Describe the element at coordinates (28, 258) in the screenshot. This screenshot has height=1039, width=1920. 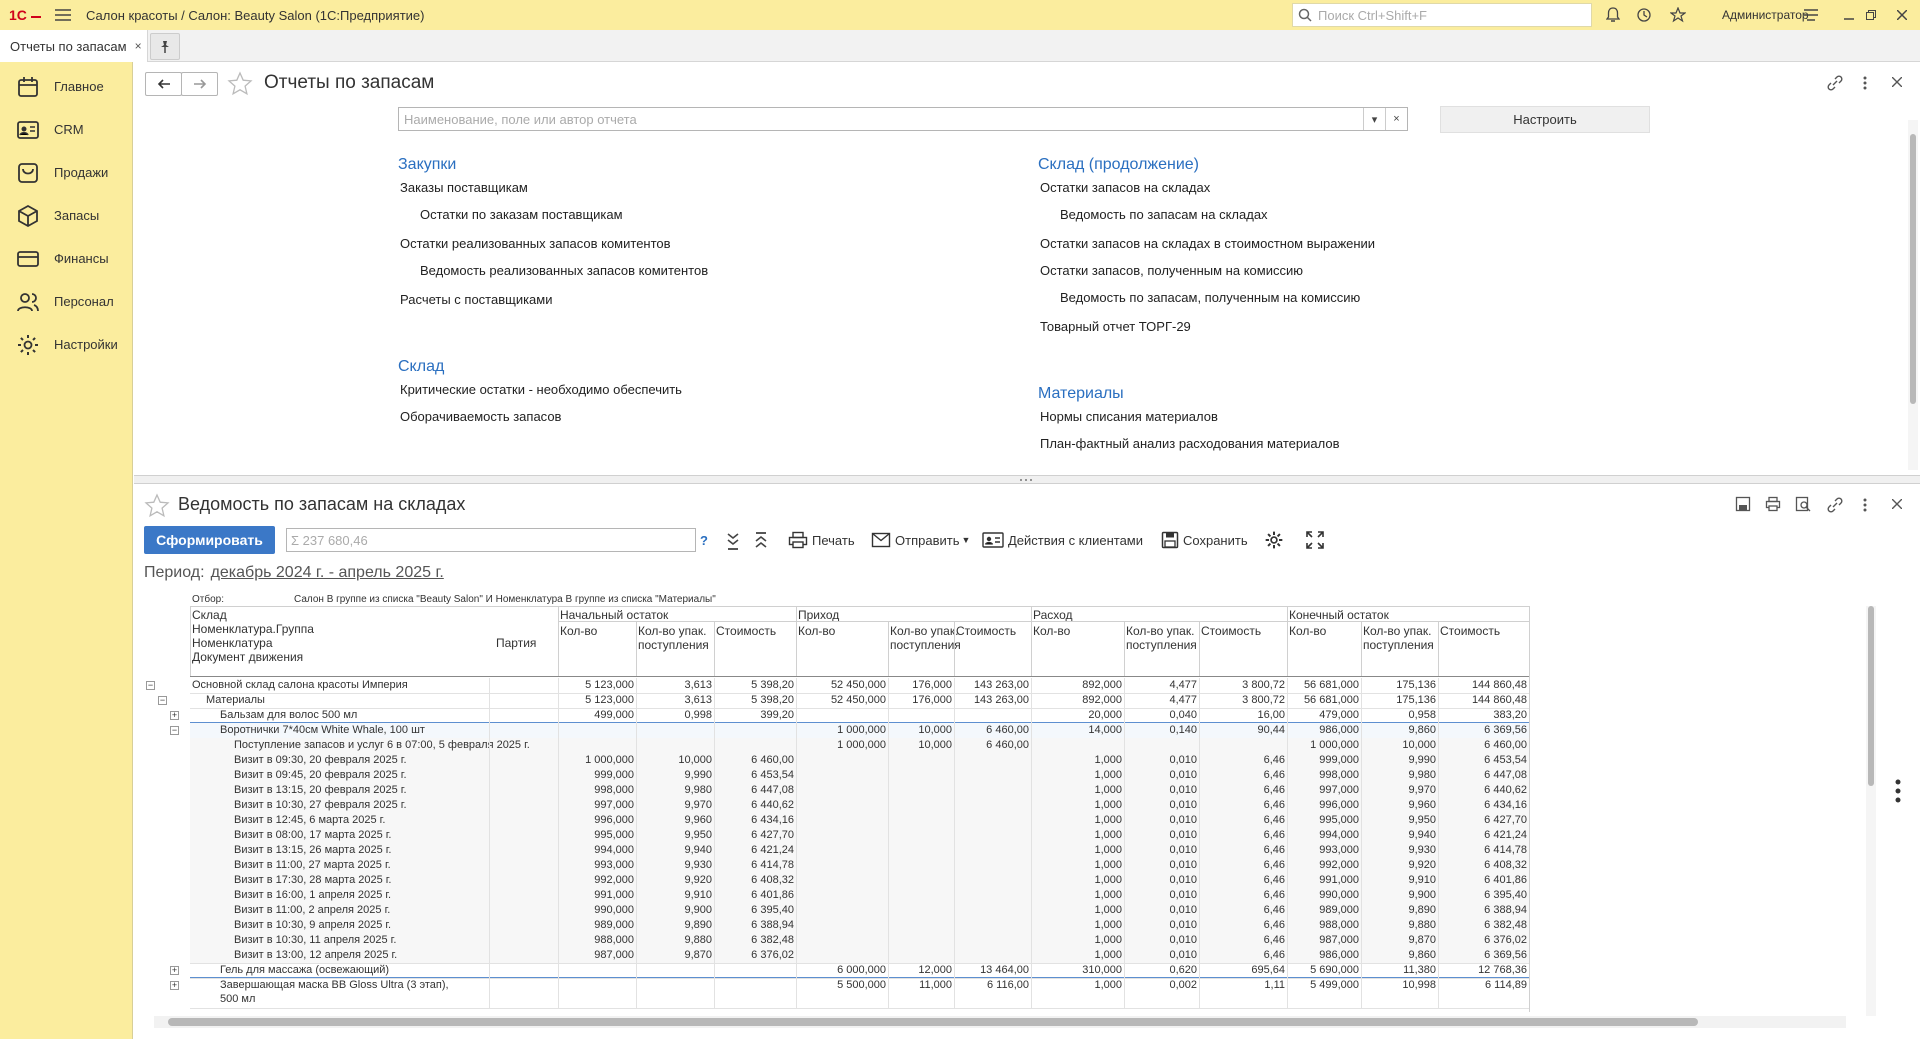
I see `wallet-icon` at that location.